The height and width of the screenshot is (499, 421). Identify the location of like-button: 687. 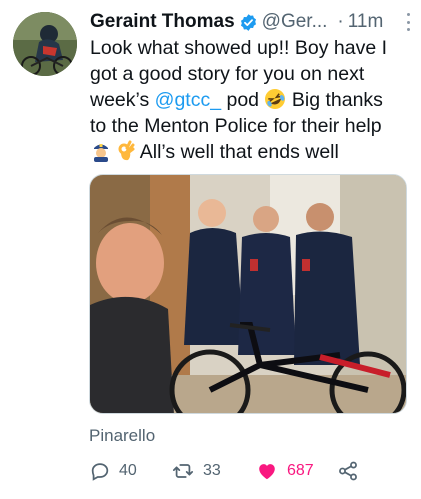
(284, 471).